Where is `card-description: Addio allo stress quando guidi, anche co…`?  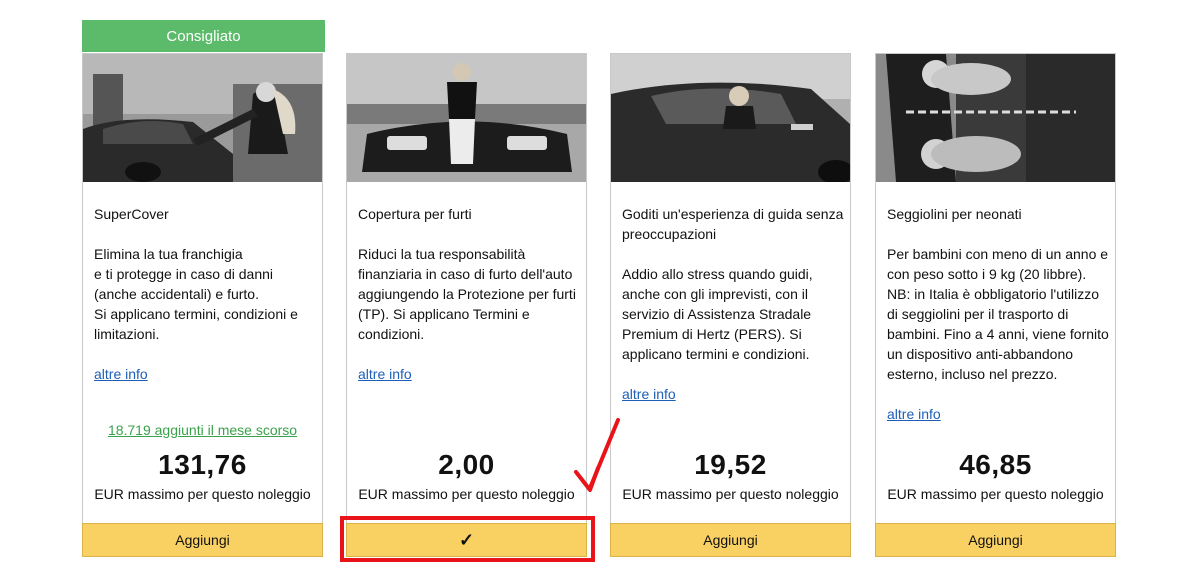
card-description: Addio allo stress quando guidi, anche co… is located at coordinates (717, 314).